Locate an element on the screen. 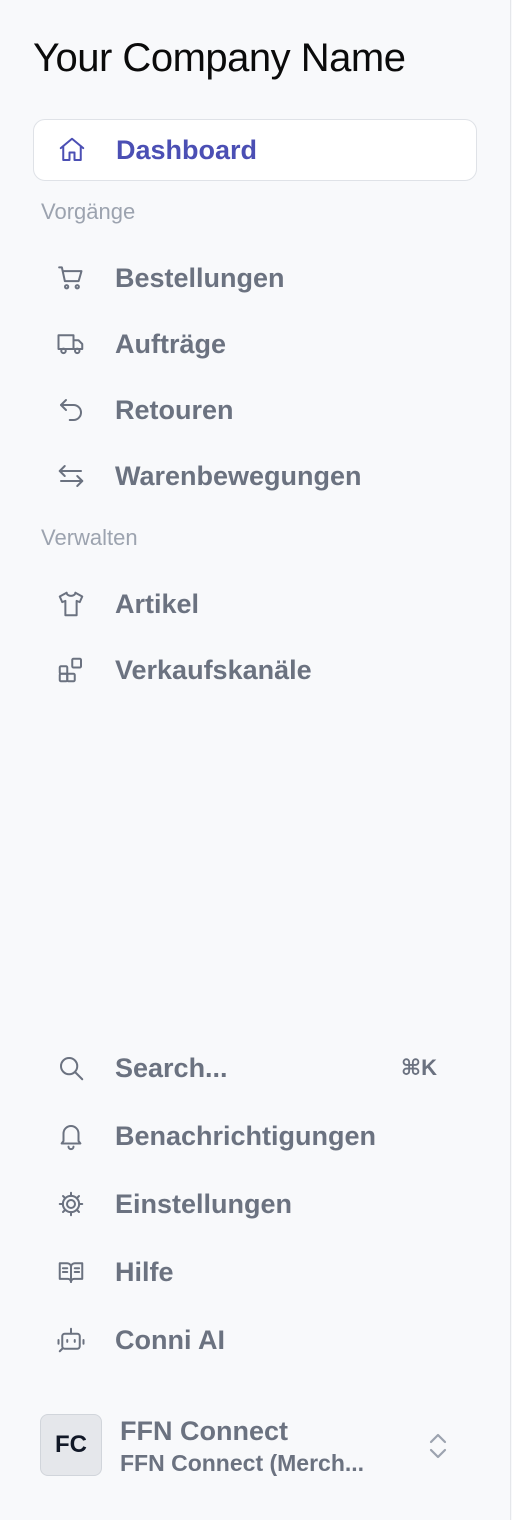 The width and height of the screenshot is (512, 1520). nav-item-benachrichtigungen: Benachrichtigungen is located at coordinates (255, 1136).